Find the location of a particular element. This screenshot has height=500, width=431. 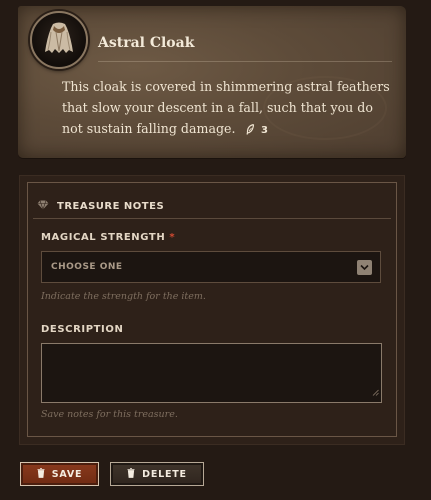

item-cost: 3 is located at coordinates (254, 129).